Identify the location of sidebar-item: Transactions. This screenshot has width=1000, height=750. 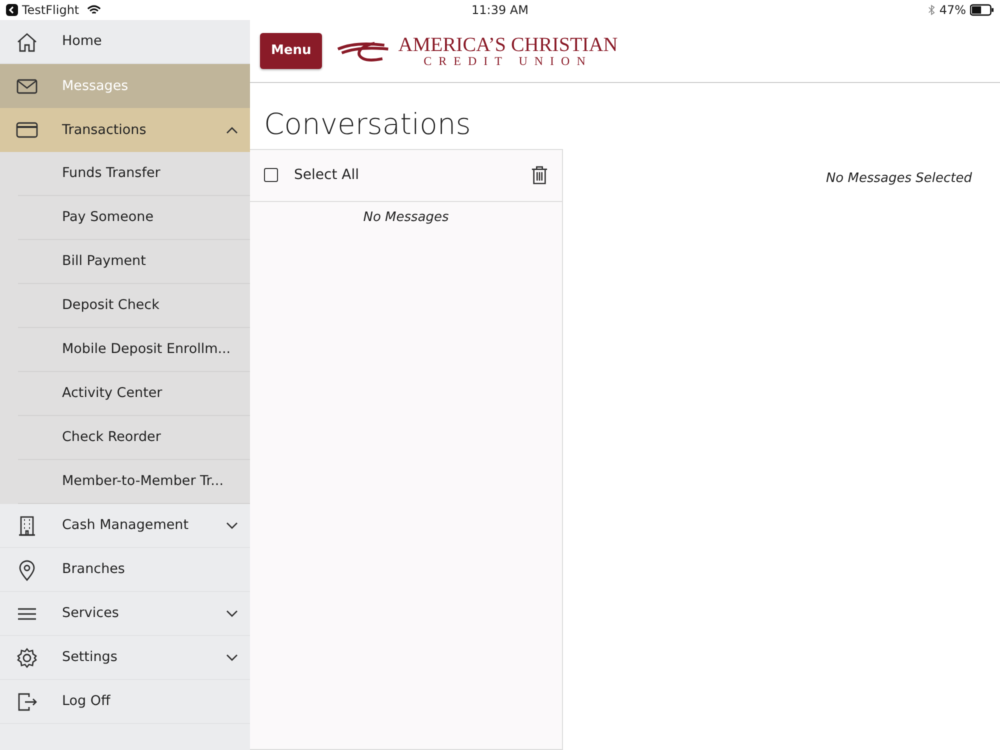
(125, 130).